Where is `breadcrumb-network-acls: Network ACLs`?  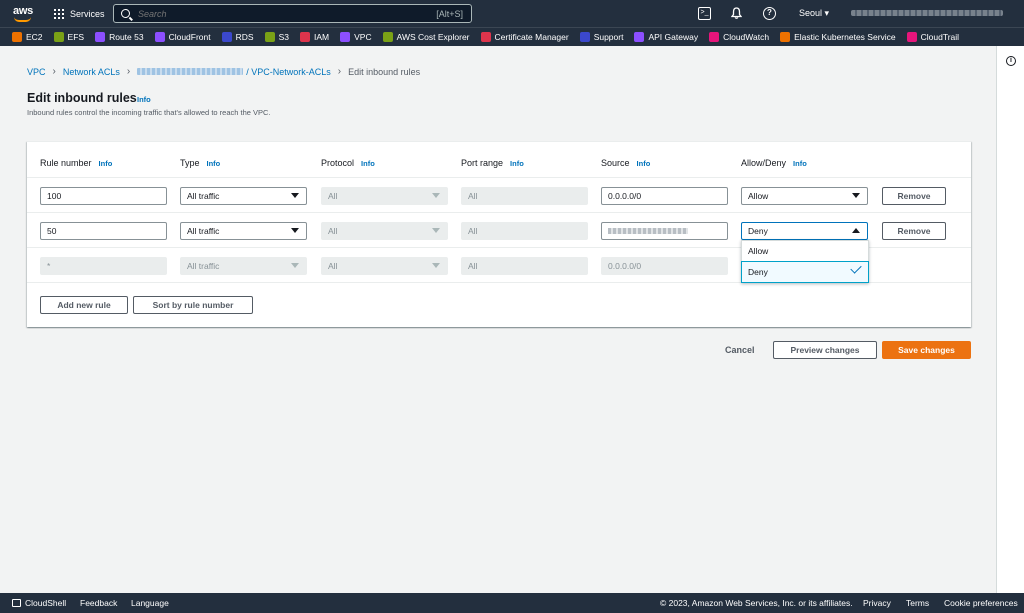
breadcrumb-network-acls: Network ACLs is located at coordinates (91, 72).